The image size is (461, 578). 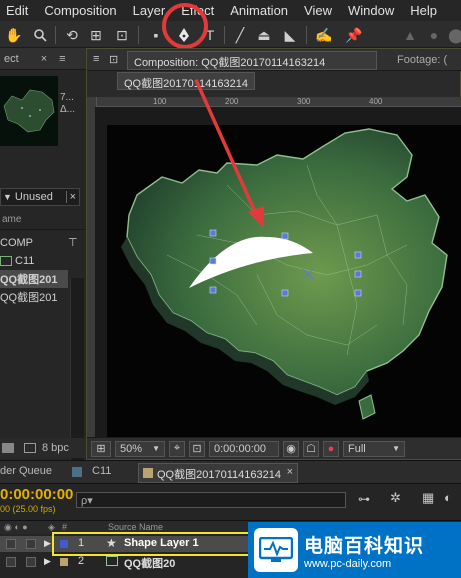 I want to click on watermark: 电脑百科知识 www.pc-daily.com, so click(x=354, y=550).